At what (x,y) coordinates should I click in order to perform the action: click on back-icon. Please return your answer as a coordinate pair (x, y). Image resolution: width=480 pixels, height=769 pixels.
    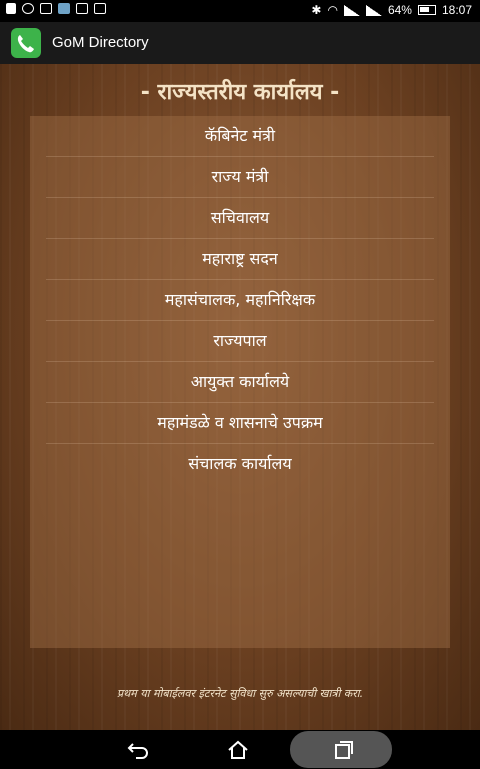
    Looking at the image, I should click on (138, 750).